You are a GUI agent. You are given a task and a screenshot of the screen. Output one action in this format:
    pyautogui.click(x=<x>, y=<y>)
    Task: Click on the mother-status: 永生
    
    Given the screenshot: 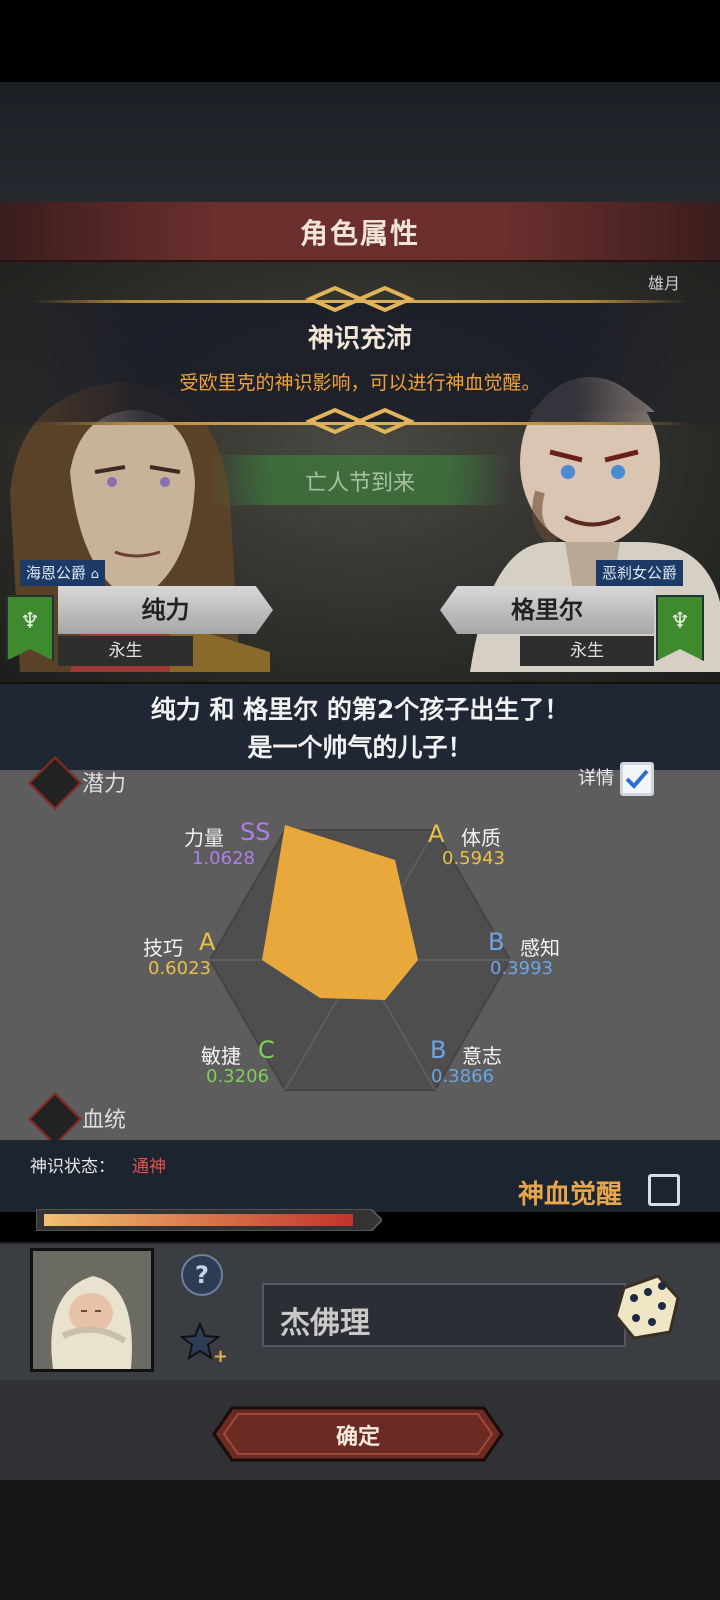 What is the action you would take?
    pyautogui.click(x=587, y=651)
    